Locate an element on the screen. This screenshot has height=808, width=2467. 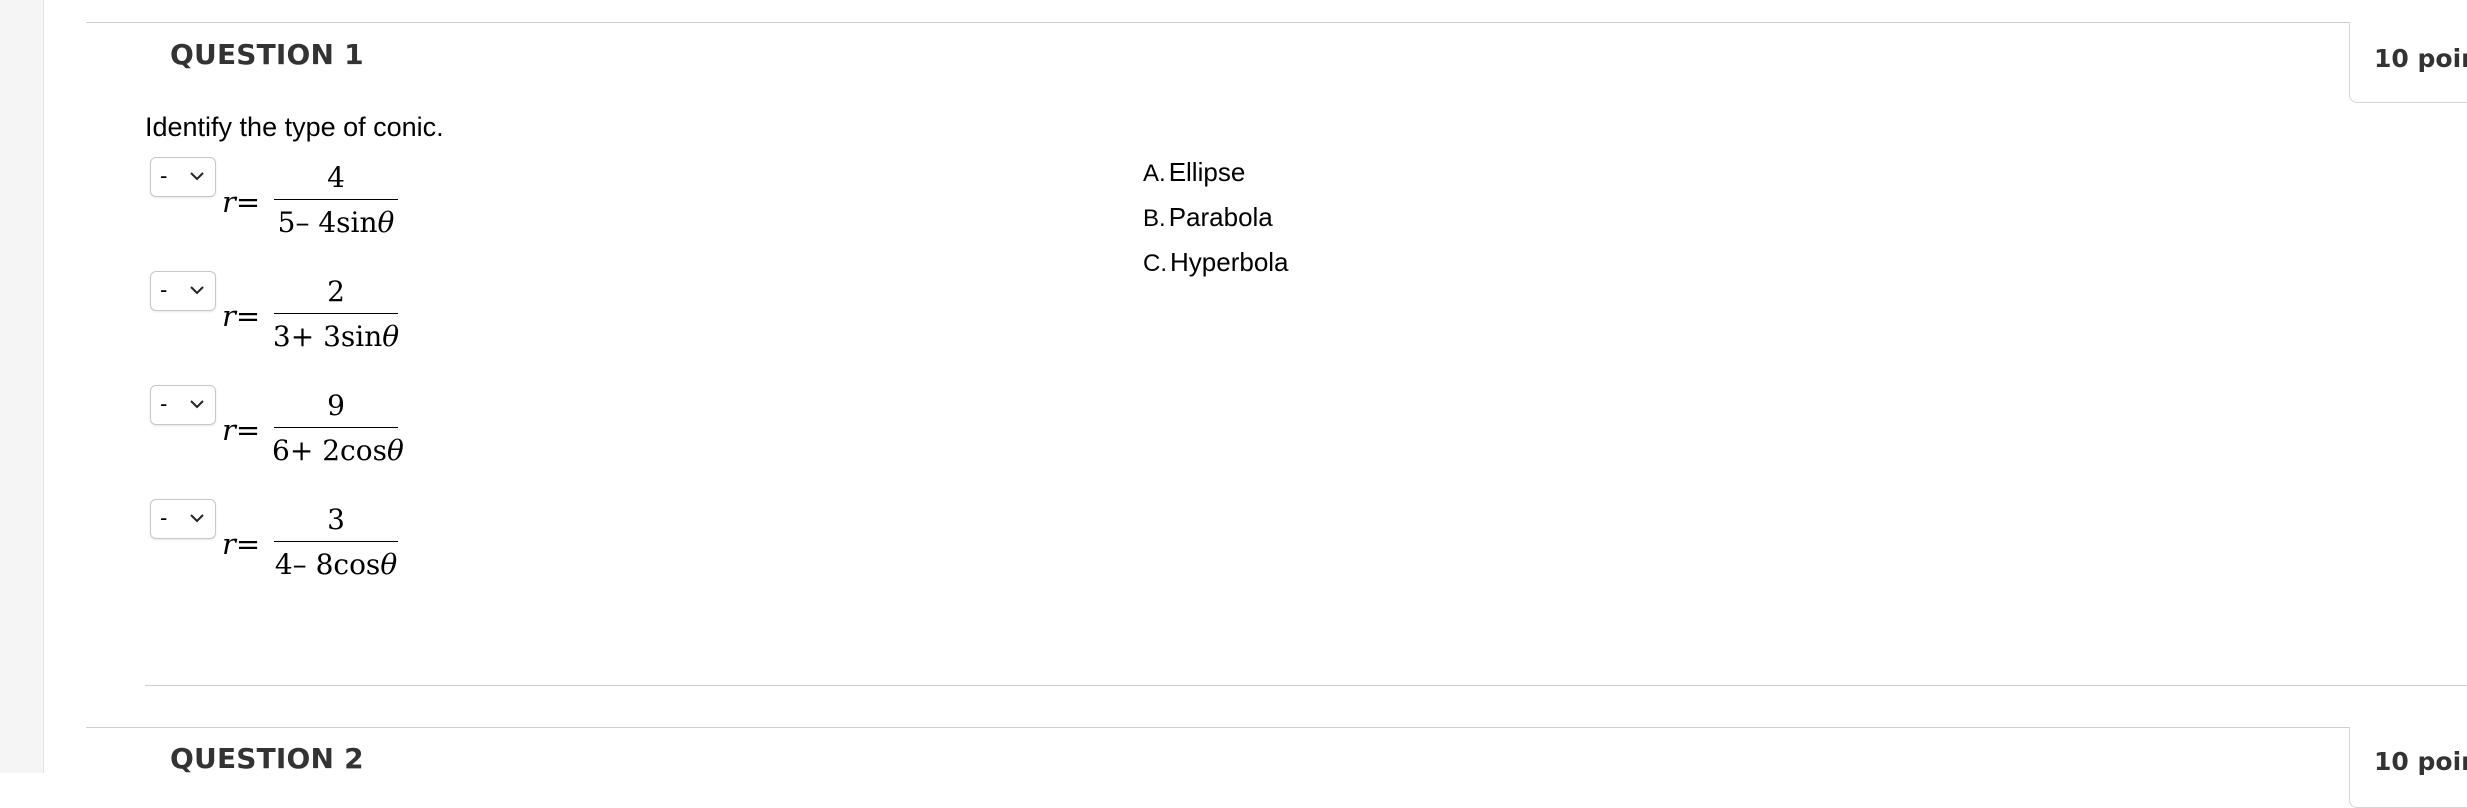
choice-a: A. Ellipse is located at coordinates (1194, 172).